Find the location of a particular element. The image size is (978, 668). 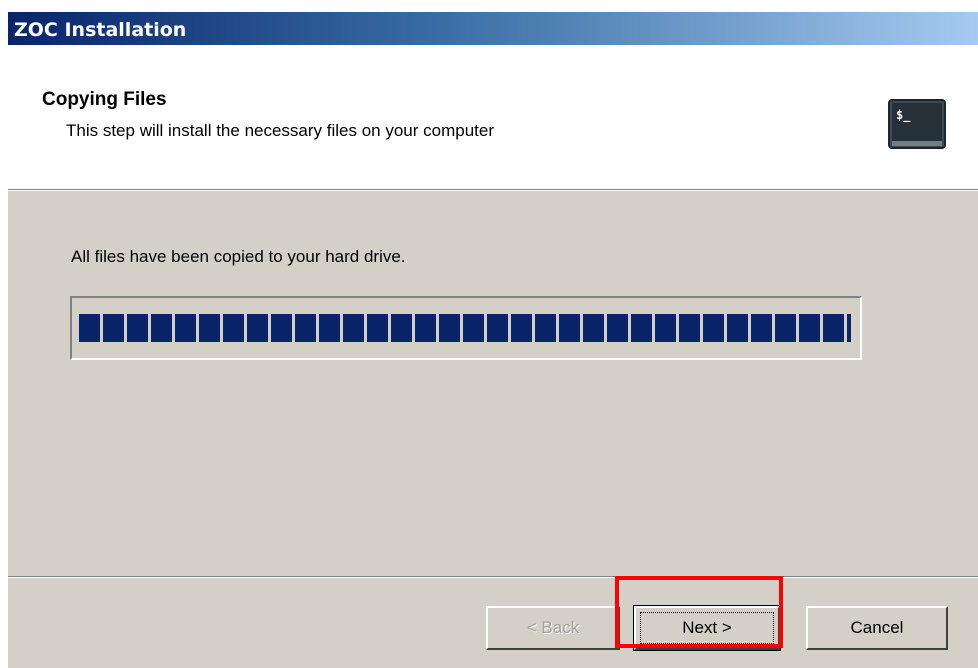

footer-separator is located at coordinates (493, 577).